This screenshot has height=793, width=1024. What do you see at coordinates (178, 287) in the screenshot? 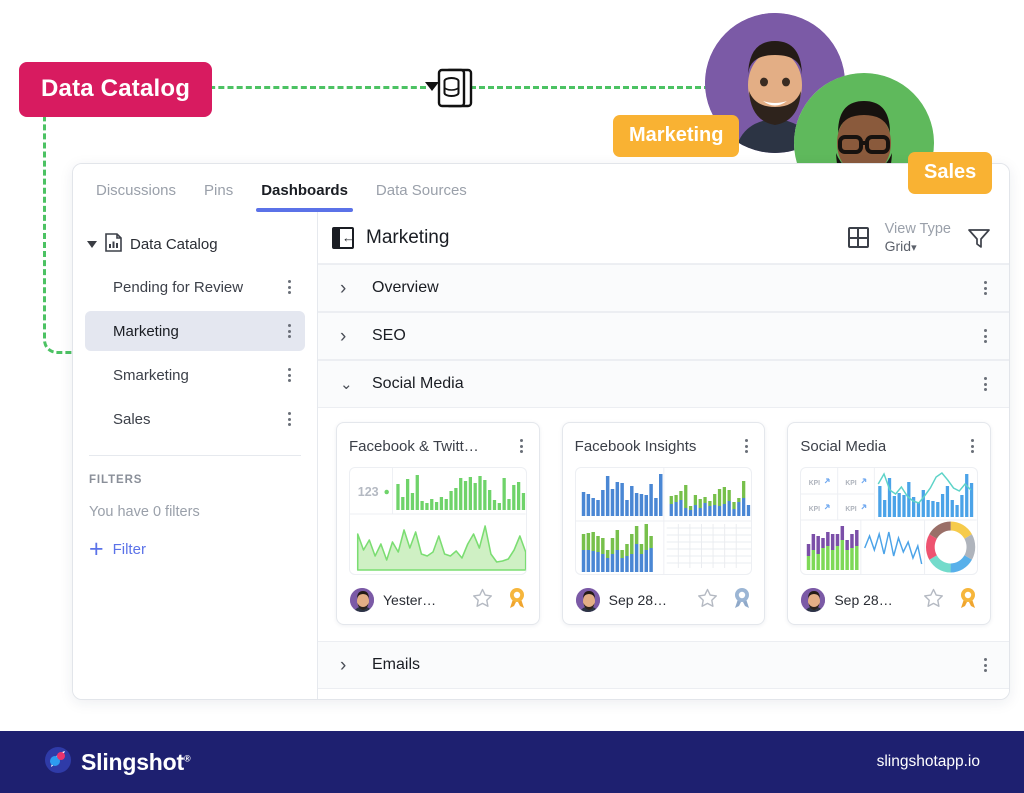
I see `sidebar-item-label: Pending for Review` at bounding box center [178, 287].